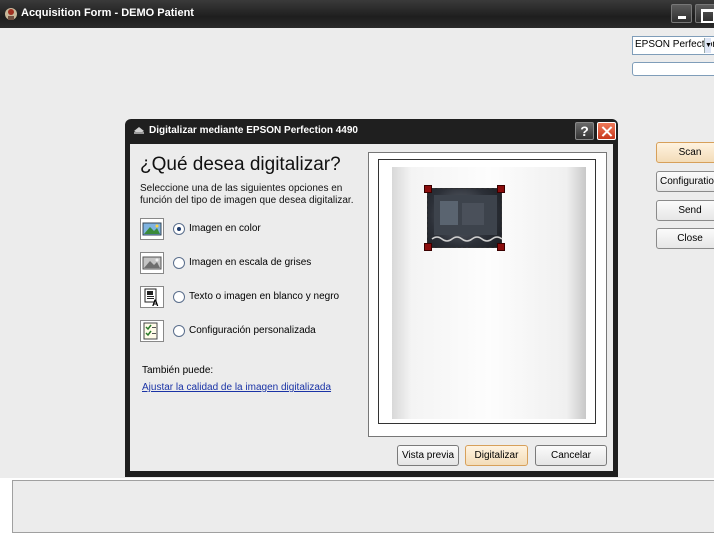 This screenshot has height=533, width=714. Describe the element at coordinates (428, 455) in the screenshot. I see `preview-button: Vista previa` at that location.